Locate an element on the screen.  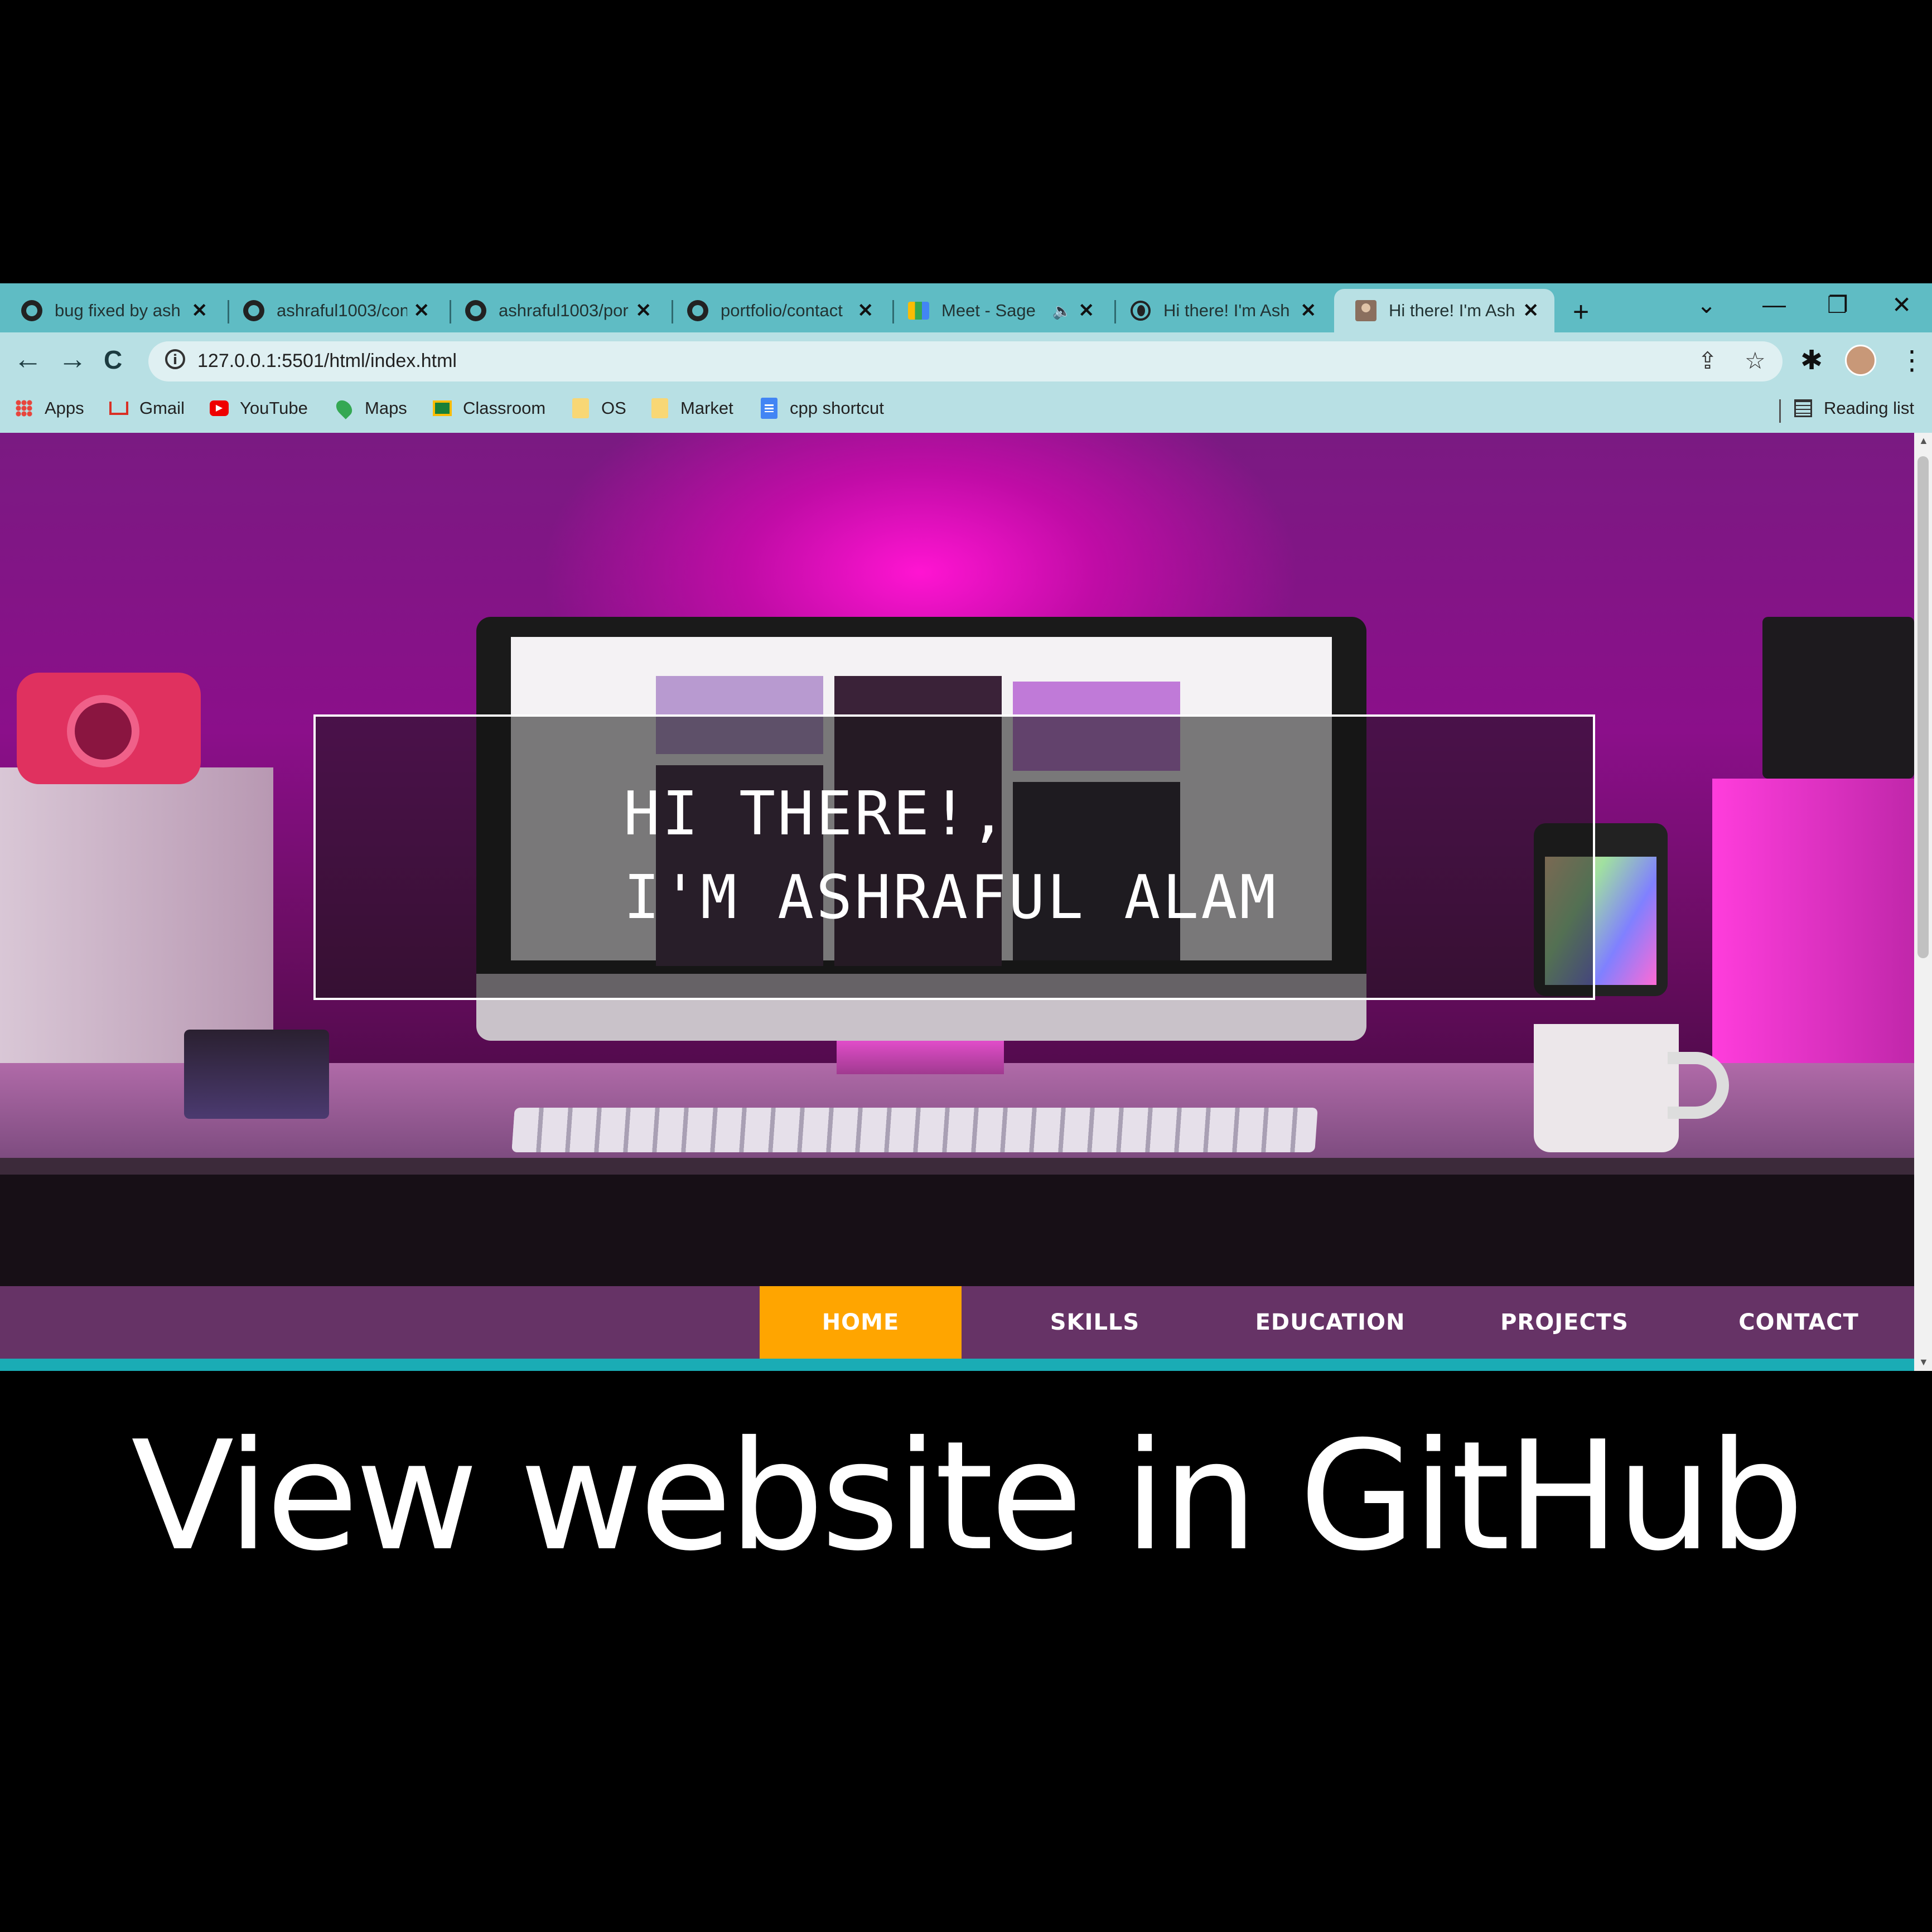
new-tab-button: + is located at coordinates (1581, 312).